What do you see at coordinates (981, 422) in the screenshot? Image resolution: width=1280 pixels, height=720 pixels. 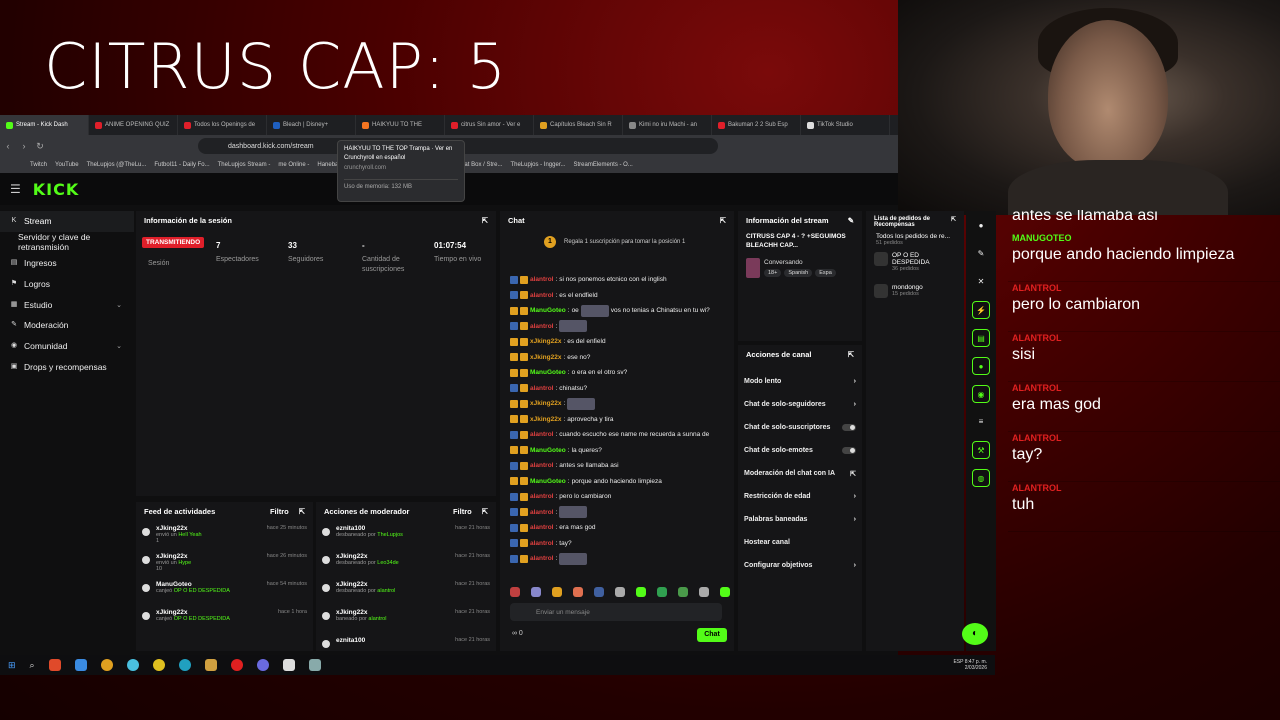 I see `list-icon: ≡` at bounding box center [981, 422].